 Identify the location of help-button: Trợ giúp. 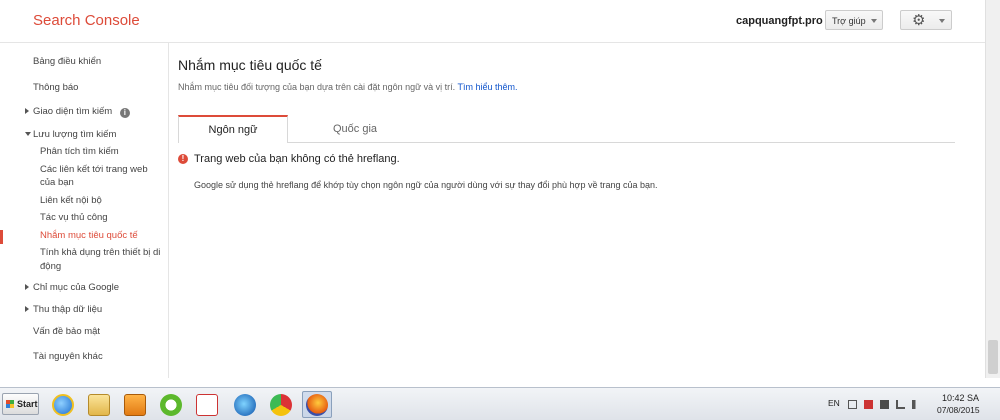
(854, 20).